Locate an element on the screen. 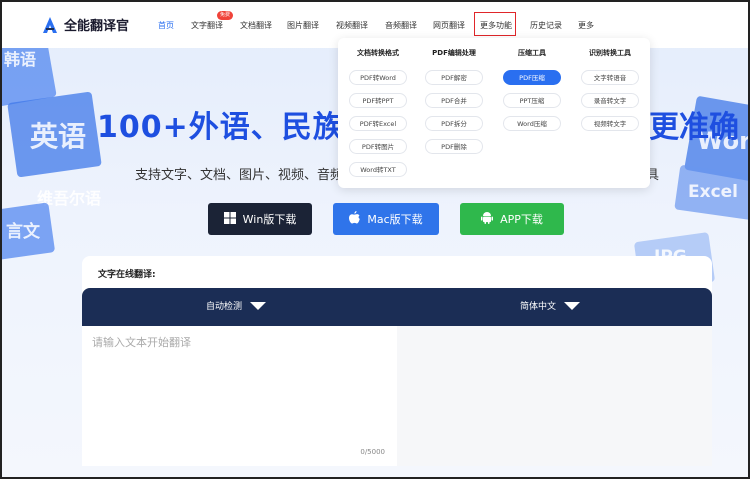 This screenshot has width=750, height=479. menu-item-pdf-to-word: PDF转Word is located at coordinates (378, 77).